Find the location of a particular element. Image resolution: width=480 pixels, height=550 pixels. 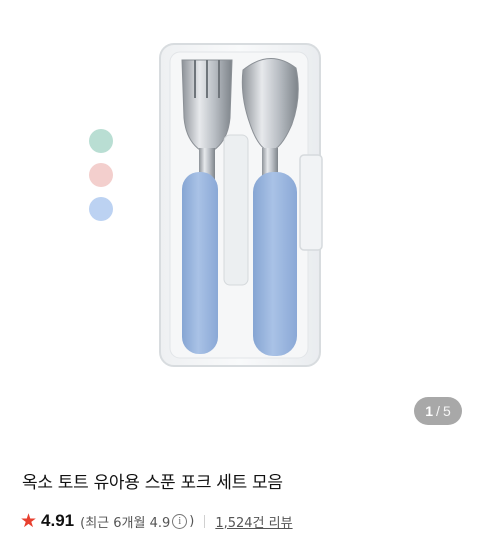

pager-current: 1 is located at coordinates (429, 411).